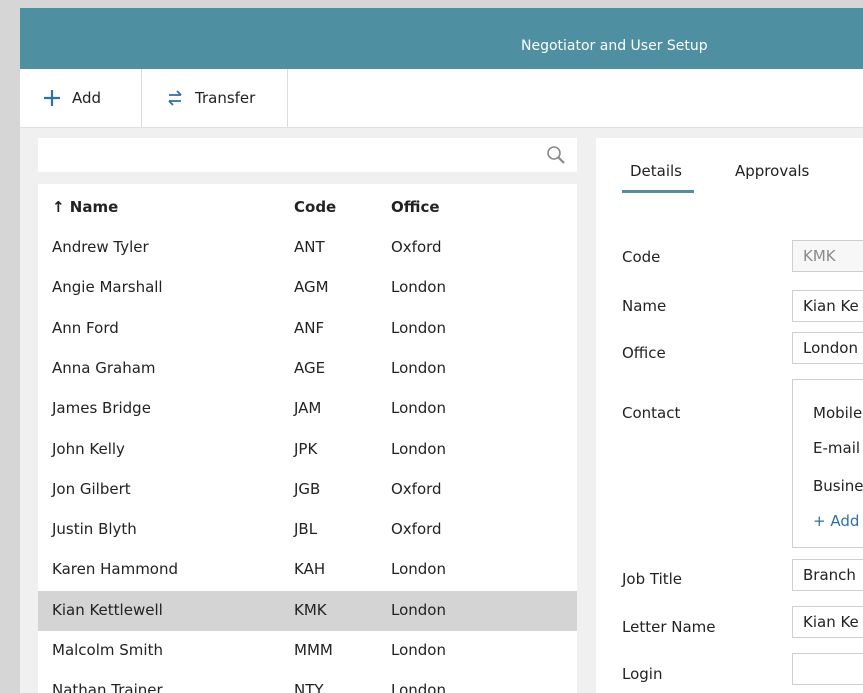  I want to click on code-field: KMK, so click(827, 256).